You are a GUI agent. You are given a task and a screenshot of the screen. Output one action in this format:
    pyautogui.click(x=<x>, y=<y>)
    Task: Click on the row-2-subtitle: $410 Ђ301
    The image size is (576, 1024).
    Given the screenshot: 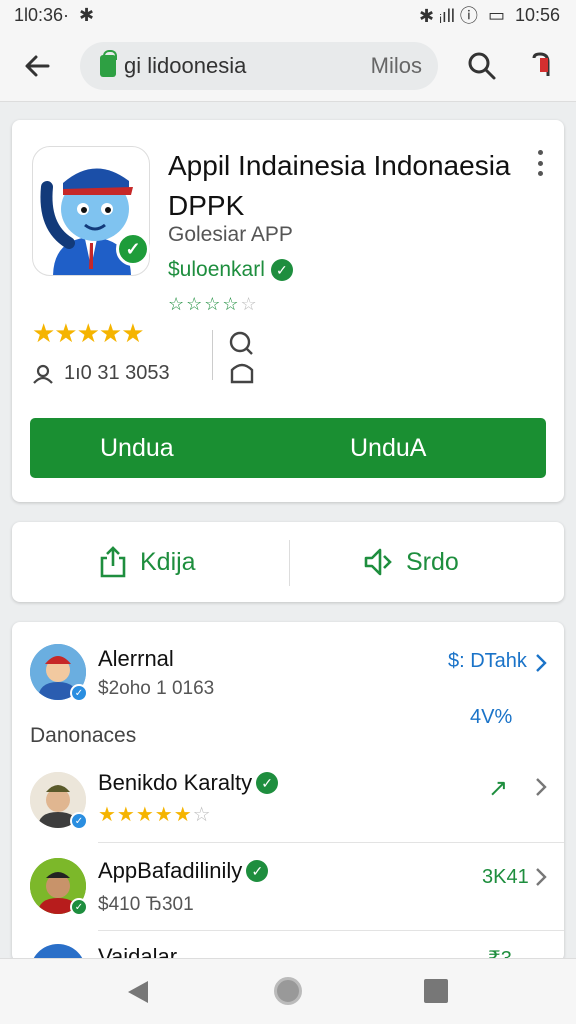 What is the action you would take?
    pyautogui.click(x=146, y=904)
    